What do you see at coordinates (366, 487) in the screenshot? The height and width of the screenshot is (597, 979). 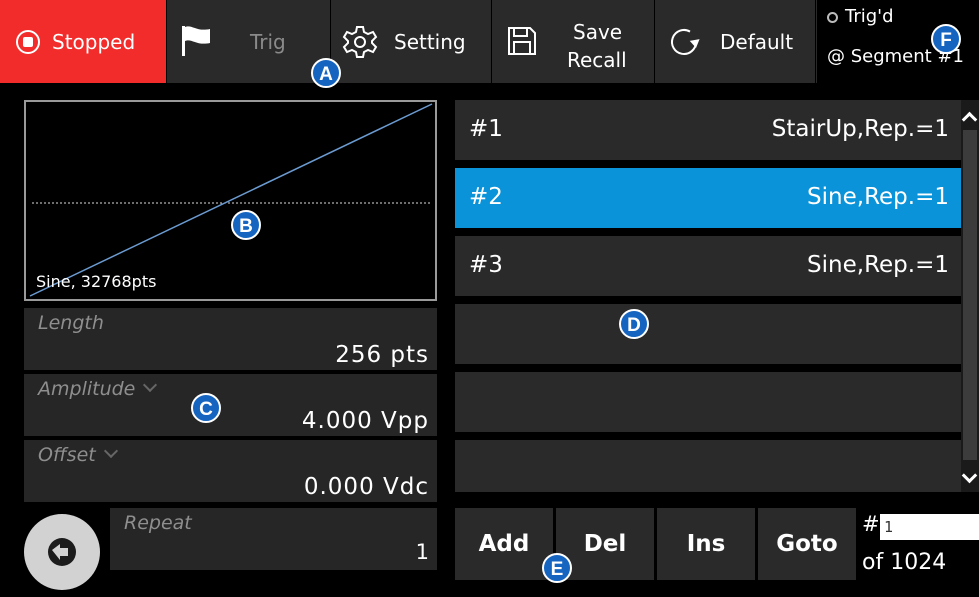 I see `offset-value: 0.000 Vdc` at bounding box center [366, 487].